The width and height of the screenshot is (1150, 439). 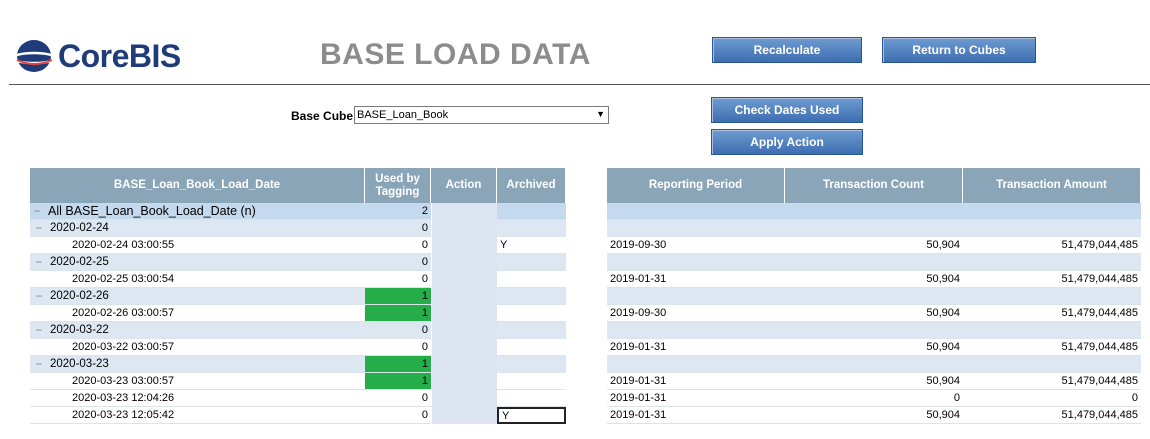 What do you see at coordinates (575, 211) in the screenshot?
I see `table-row: − All BASE_Loan_Book_Load_Date (n) 2` at bounding box center [575, 211].